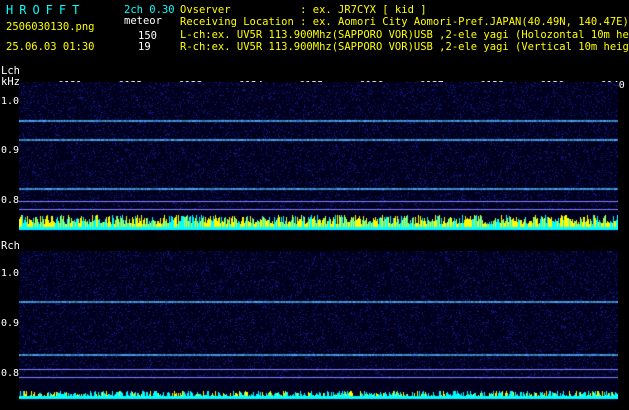  Describe the element at coordinates (143, 21) in the screenshot. I see `meteor-label: meteor` at that location.